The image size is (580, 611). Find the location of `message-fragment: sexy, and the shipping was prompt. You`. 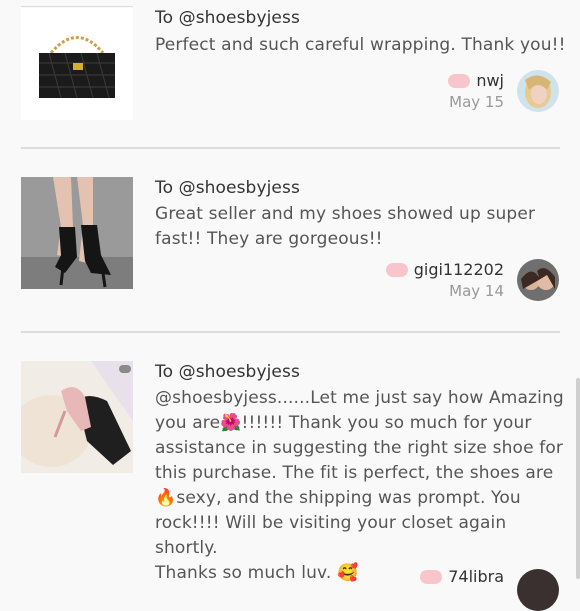

message-fragment: sexy, and the shipping was prompt. You is located at coordinates (348, 498).